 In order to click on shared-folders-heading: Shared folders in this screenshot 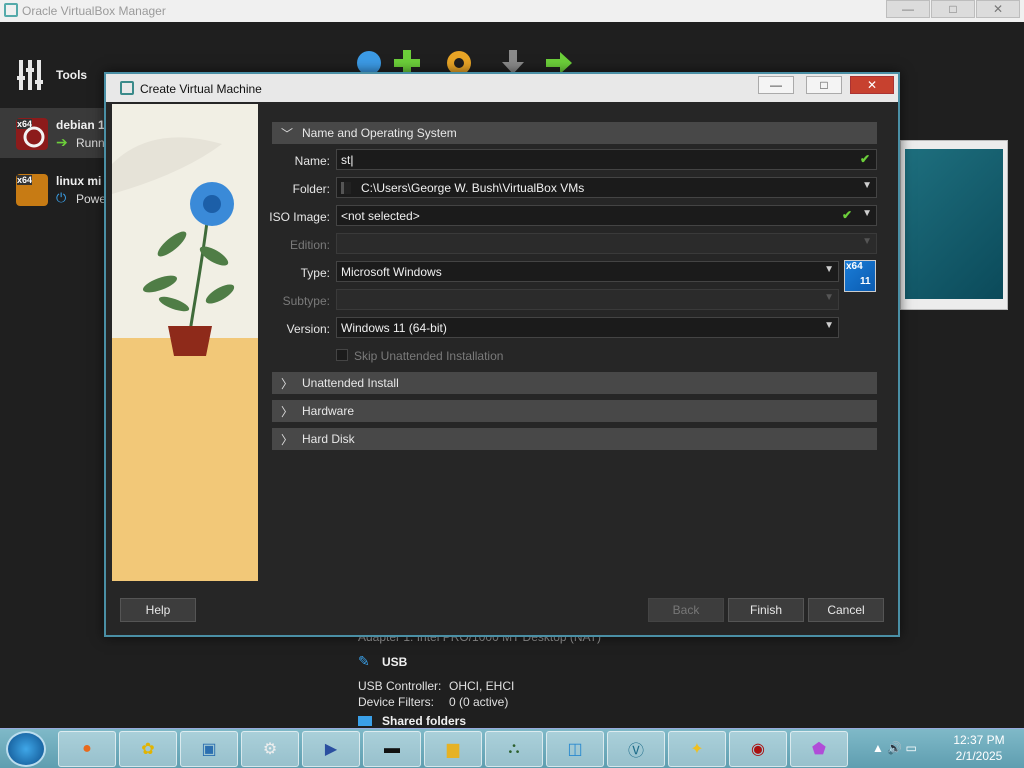, I will do `click(424, 721)`.